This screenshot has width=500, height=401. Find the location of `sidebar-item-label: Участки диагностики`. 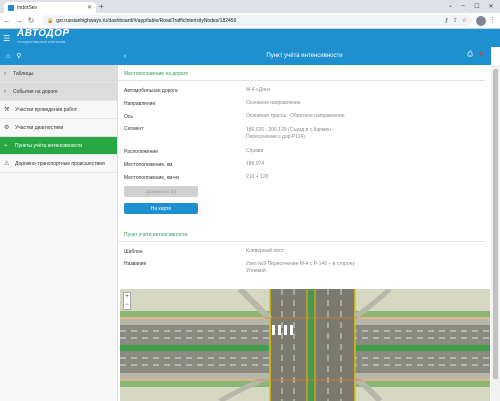

sidebar-item-label: Участки диагностики is located at coordinates (39, 127).